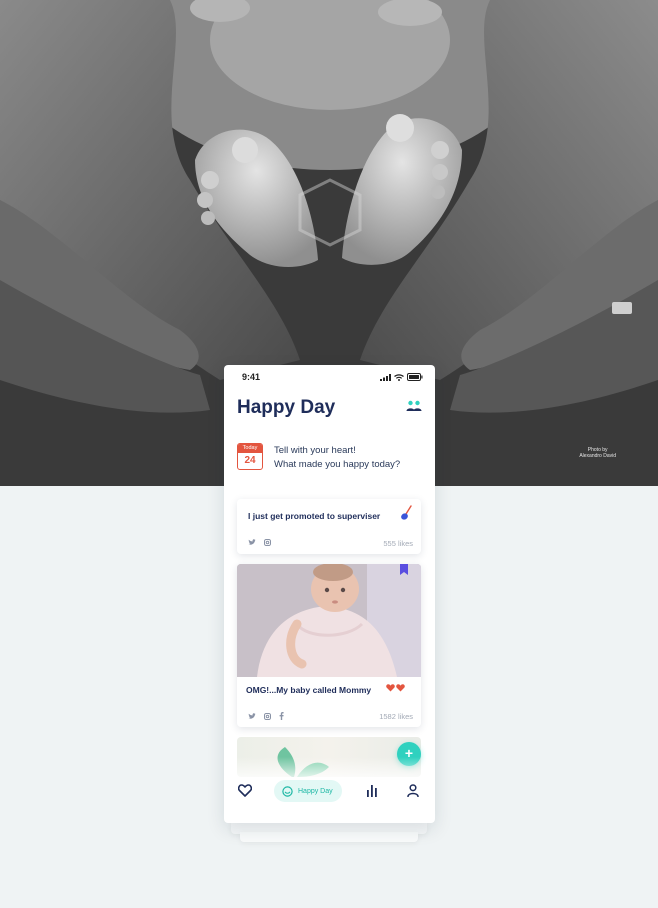 Image resolution: width=658 pixels, height=908 pixels. I want to click on calendar-icon: Today 24, so click(250, 456).